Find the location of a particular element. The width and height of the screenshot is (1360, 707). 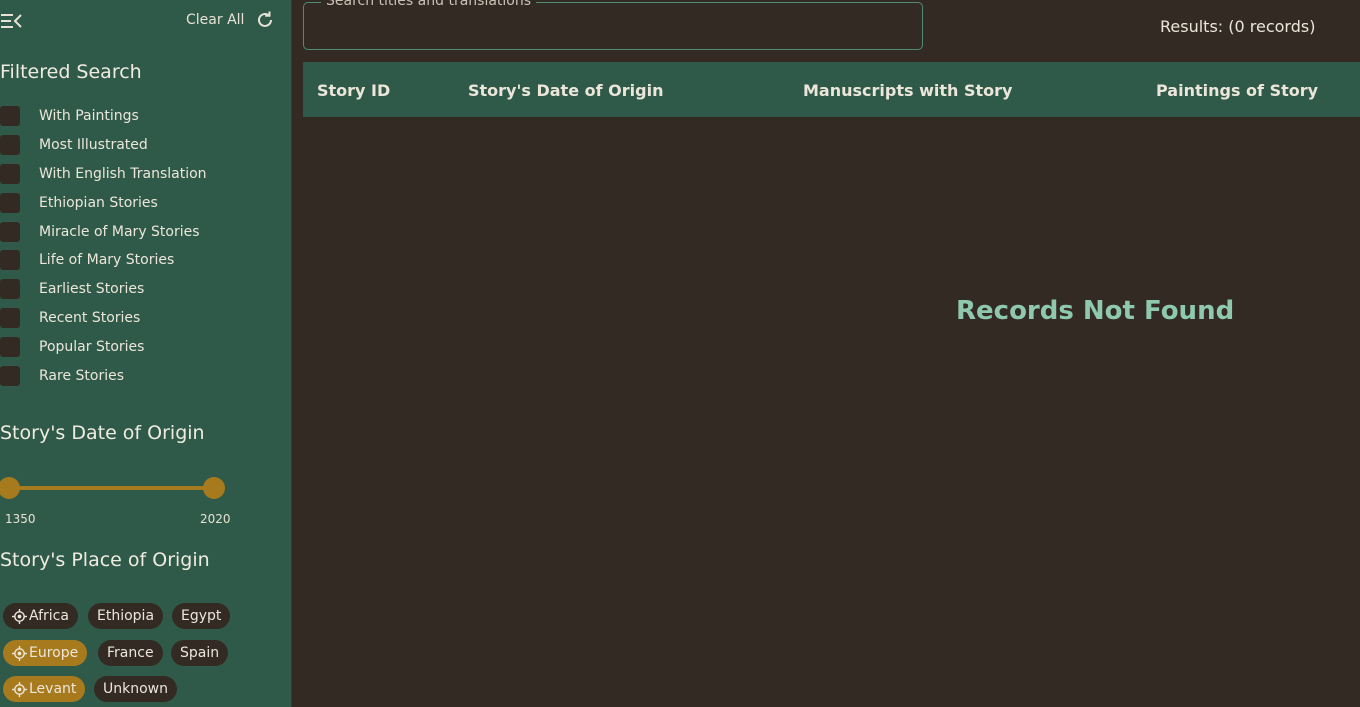

search-input is located at coordinates (613, 29).